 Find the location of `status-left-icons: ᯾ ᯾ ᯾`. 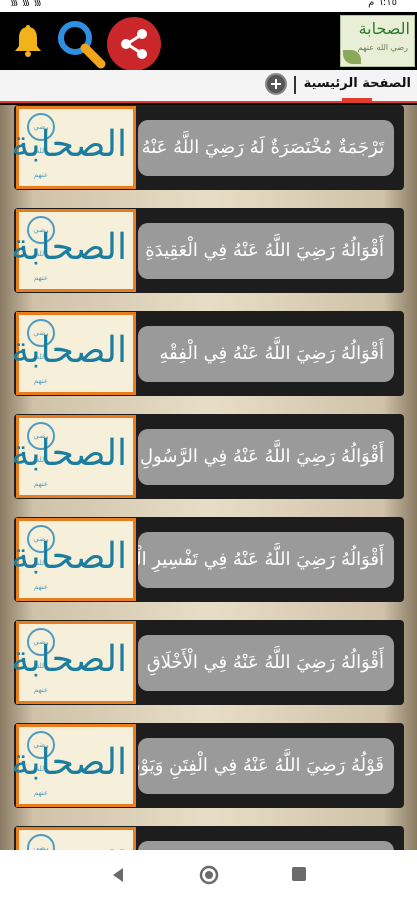

status-left-icons: ᯾ ᯾ ᯾ is located at coordinates (26, 4).